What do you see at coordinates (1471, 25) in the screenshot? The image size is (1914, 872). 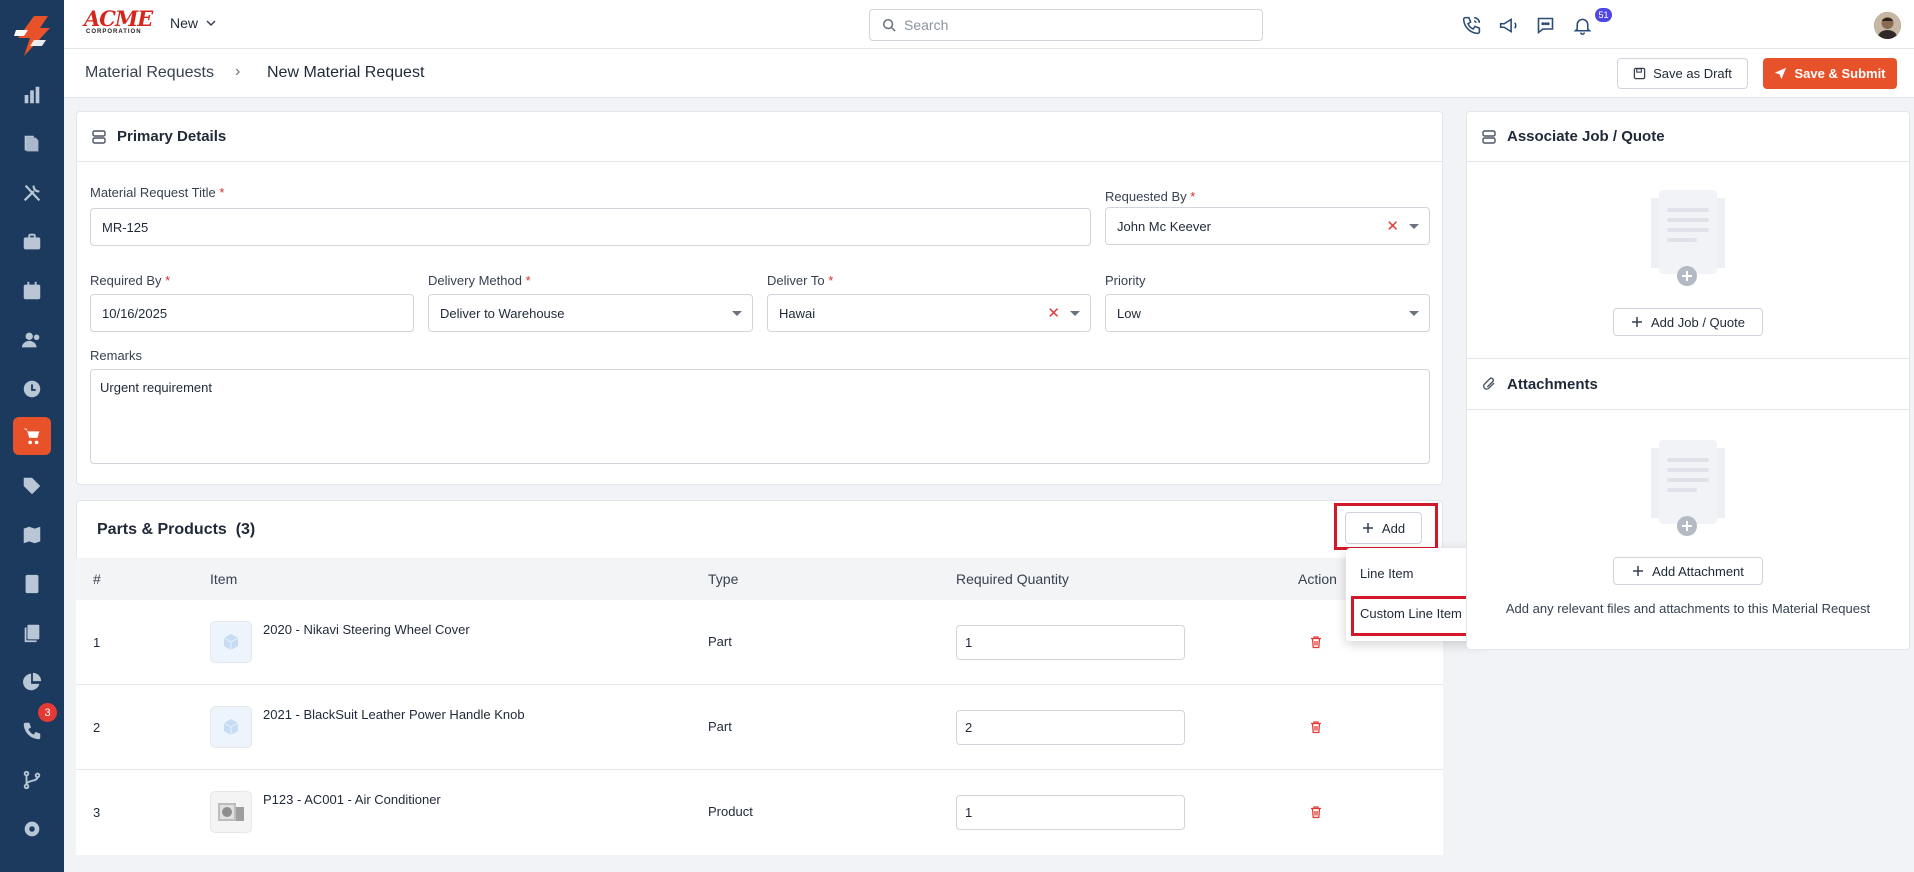 I see `phone-icon` at bounding box center [1471, 25].